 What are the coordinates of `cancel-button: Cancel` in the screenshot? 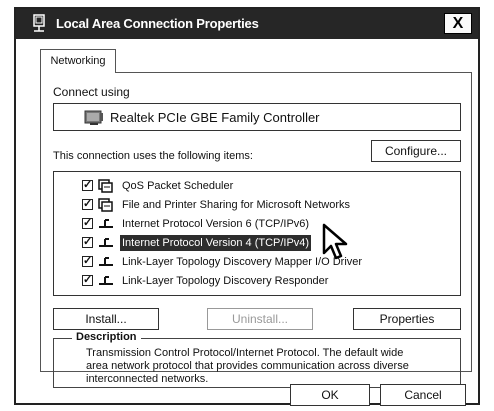 It's located at (423, 395).